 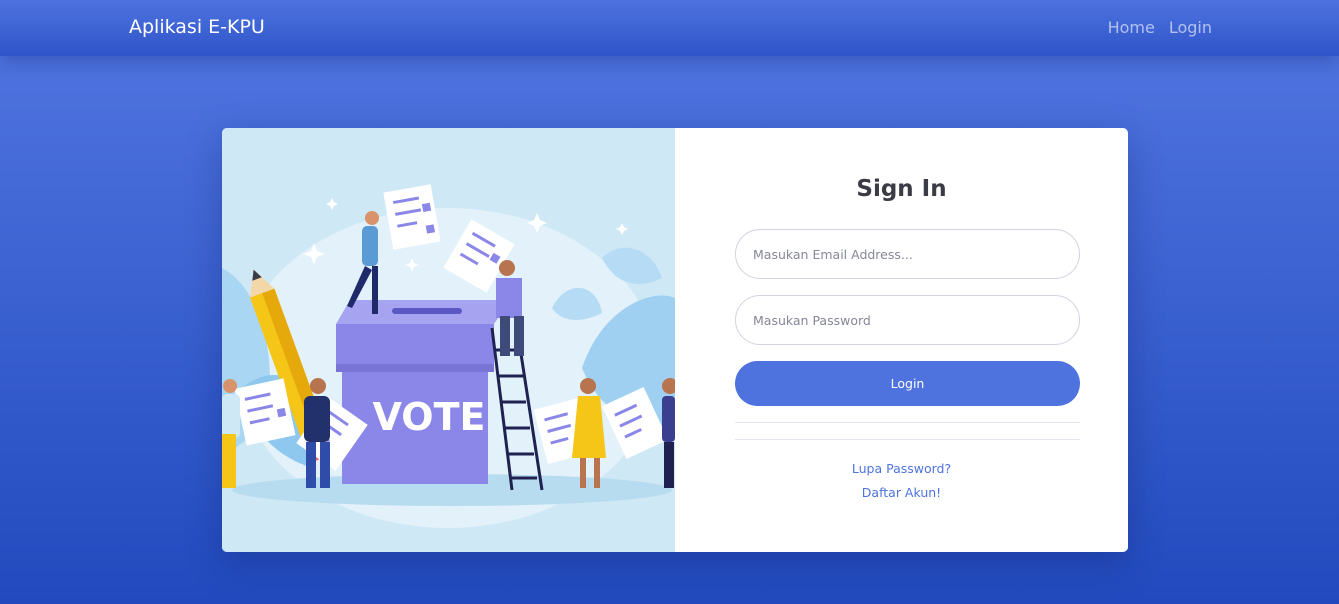 I want to click on navbar: Aplikasi E-KPU Home Login, so click(x=669, y=28).